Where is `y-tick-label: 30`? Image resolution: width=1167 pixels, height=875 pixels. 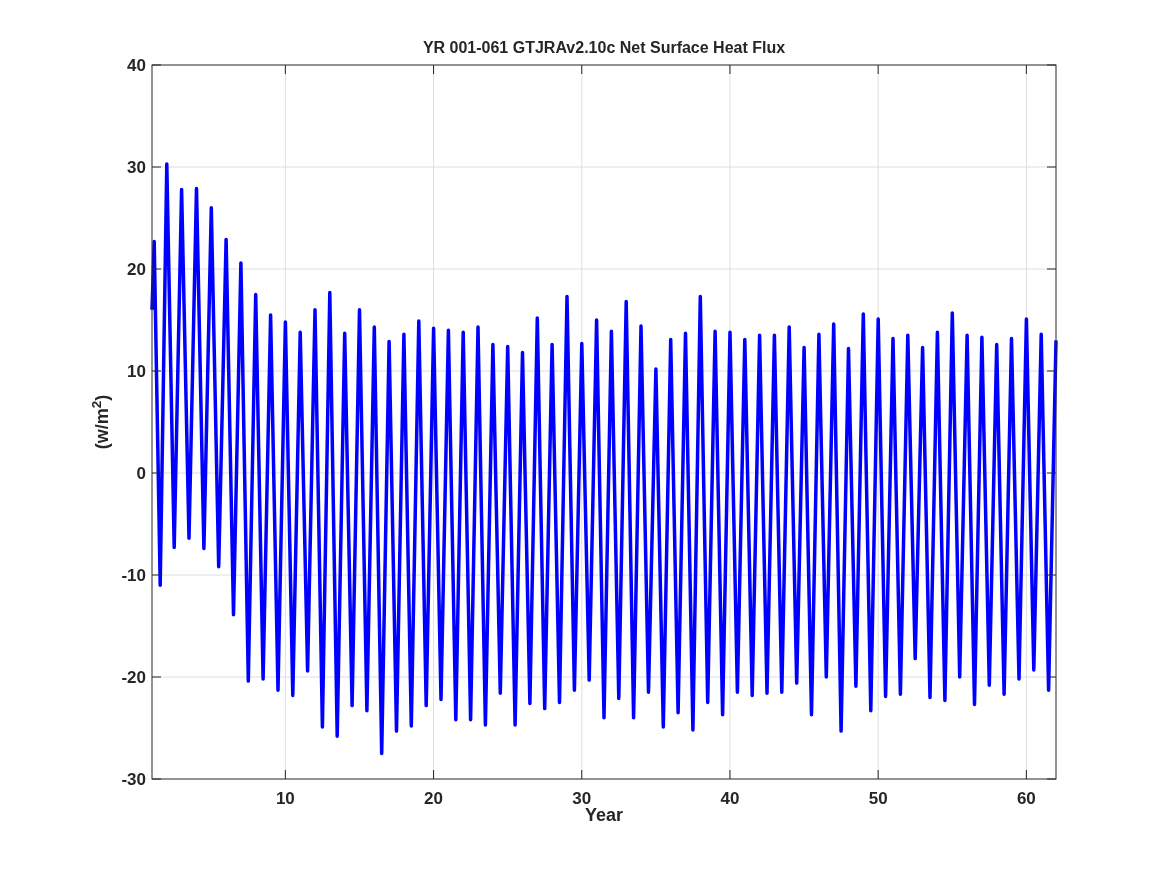
y-tick-label: 30 is located at coordinates (136, 167).